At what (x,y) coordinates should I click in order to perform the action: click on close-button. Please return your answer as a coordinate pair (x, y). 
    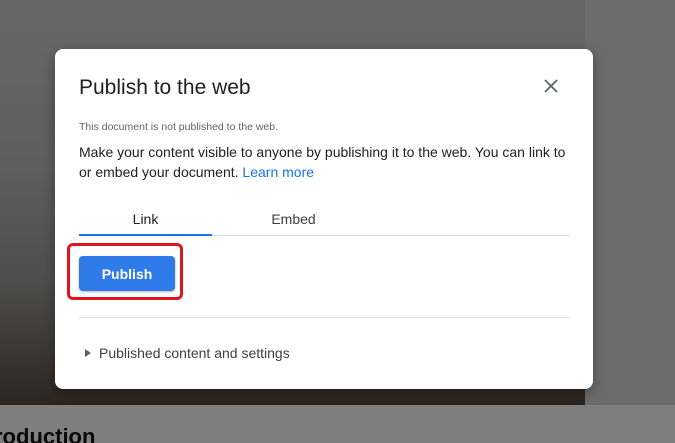
    Looking at the image, I should click on (551, 86).